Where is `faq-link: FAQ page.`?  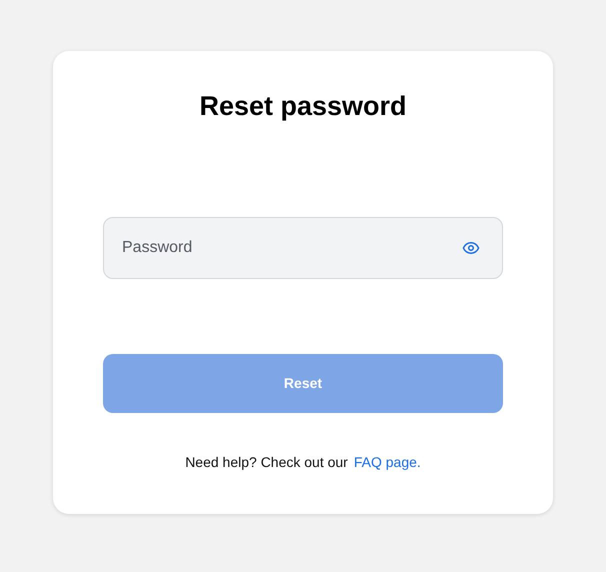 faq-link: FAQ page. is located at coordinates (387, 462).